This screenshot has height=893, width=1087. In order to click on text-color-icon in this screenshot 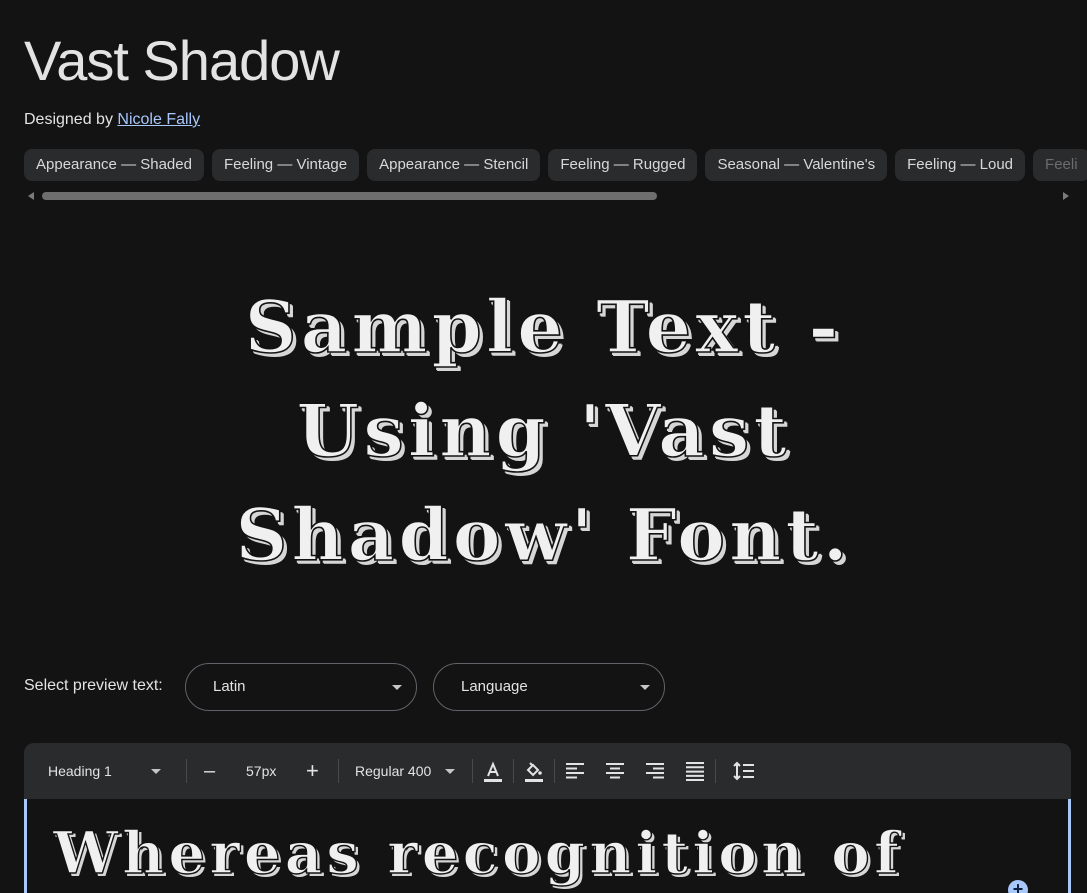, I will do `click(493, 771)`.